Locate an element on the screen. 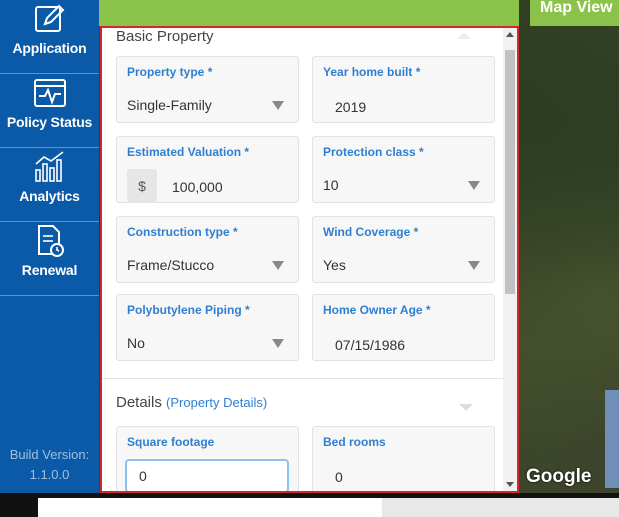 This screenshot has width=619, height=517. bottom-strip-right is located at coordinates (500, 507).